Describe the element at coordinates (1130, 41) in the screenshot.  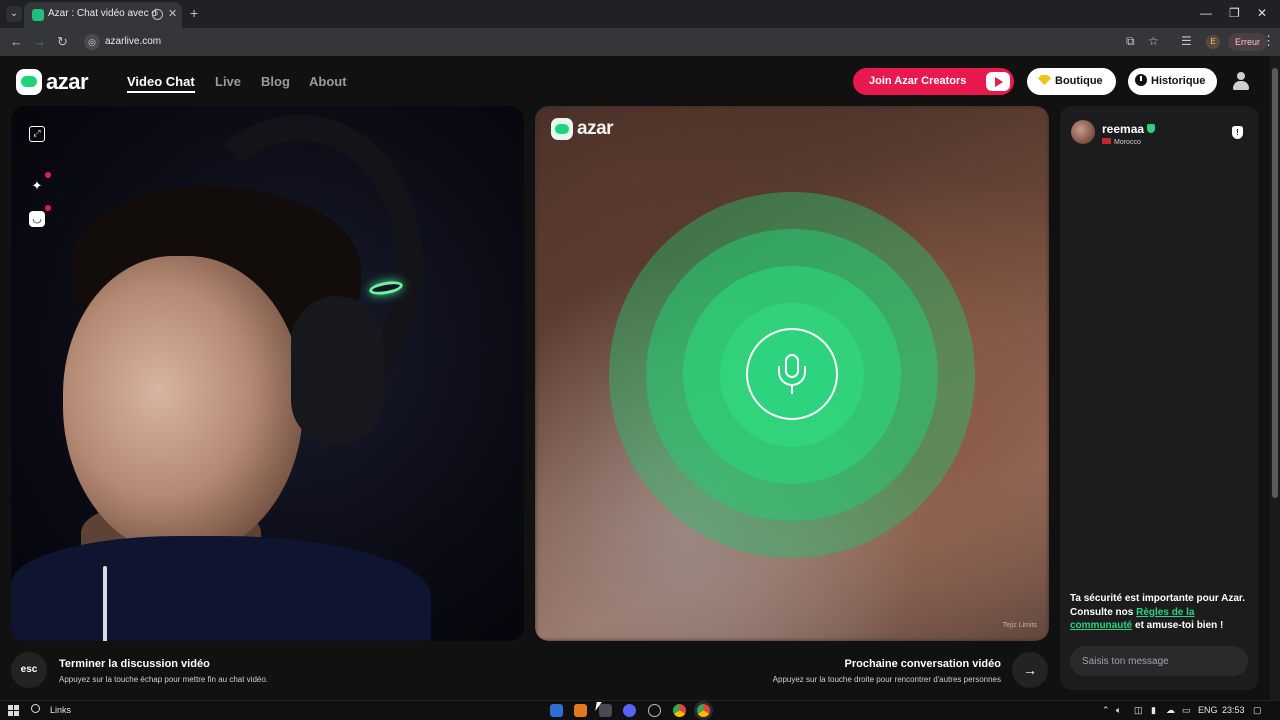
I see `install-app-icon: ⧉` at that location.